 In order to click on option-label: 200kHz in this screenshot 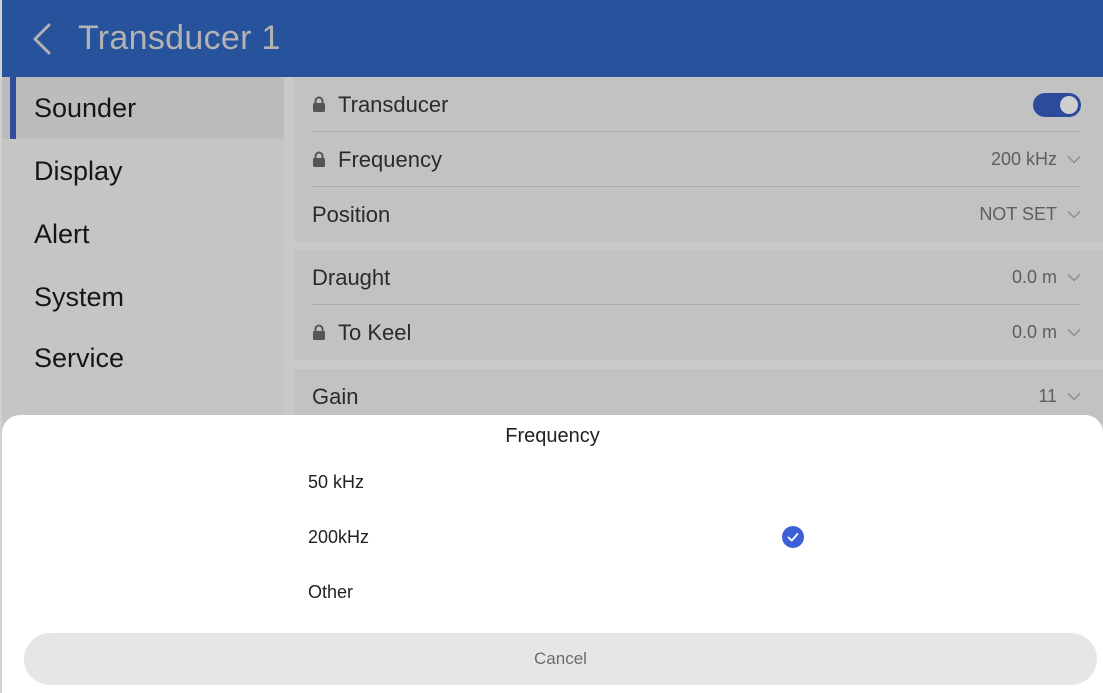, I will do `click(339, 536)`.